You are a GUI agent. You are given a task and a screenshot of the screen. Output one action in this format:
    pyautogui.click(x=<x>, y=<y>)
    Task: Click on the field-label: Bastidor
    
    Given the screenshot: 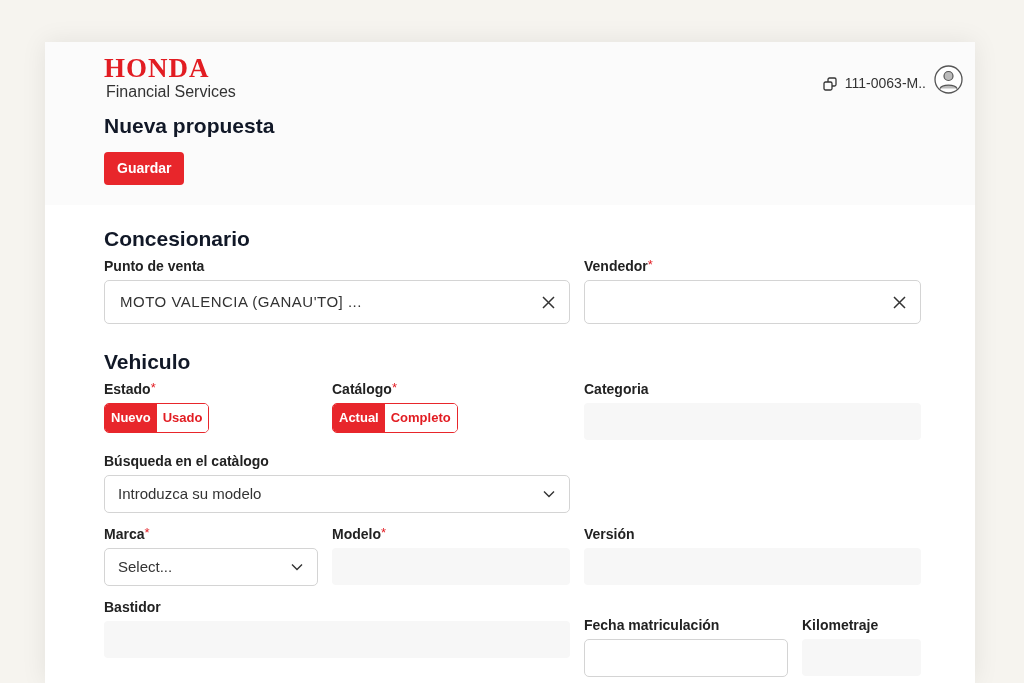 What is the action you would take?
    pyautogui.click(x=132, y=607)
    